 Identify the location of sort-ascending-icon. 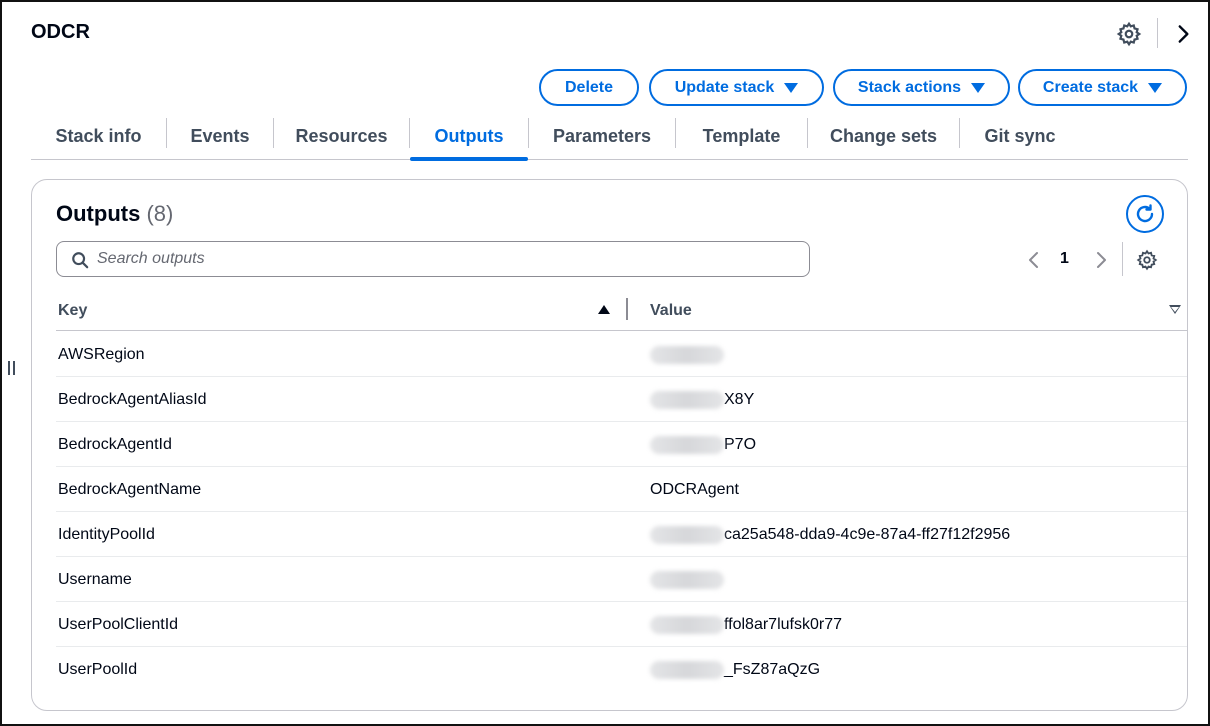
(604, 309).